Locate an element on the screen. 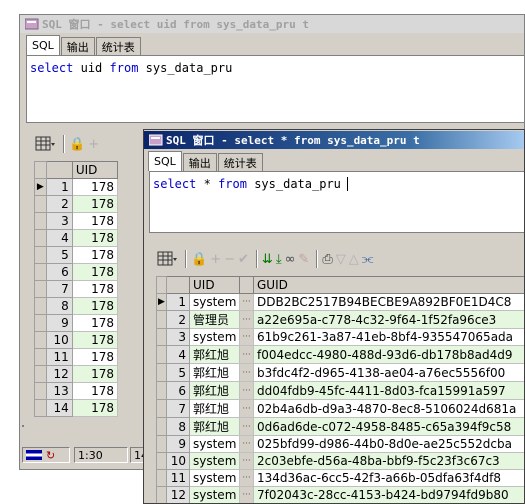 The width and height of the screenshot is (525, 504). table-row: 8 178 is located at coordinates (76, 306).